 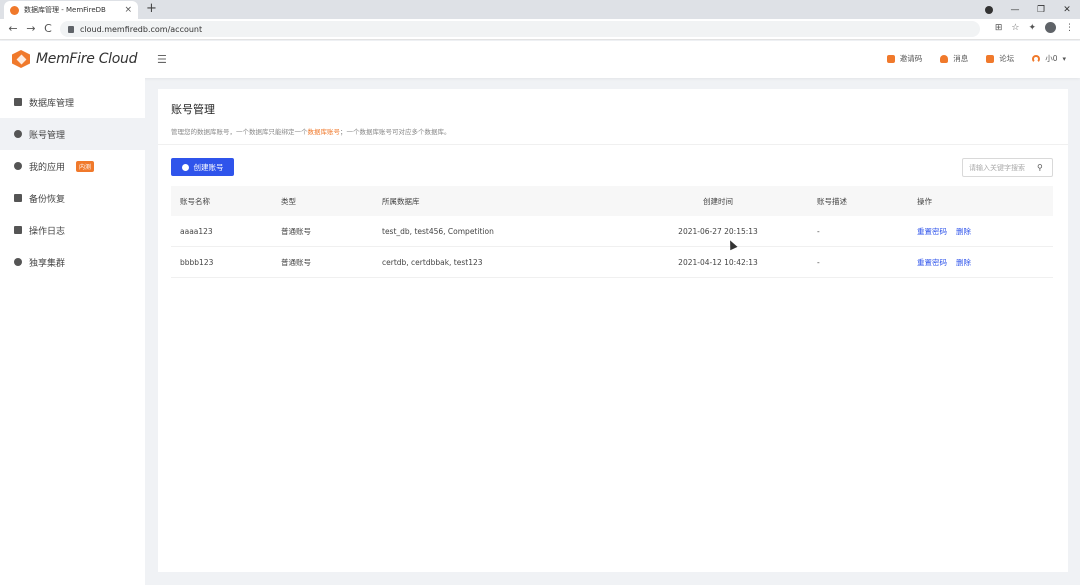 What do you see at coordinates (612, 201) in the screenshot?
I see `table-header: 账号名称 类型 所属数据库 创建时间 账号描述 操作` at bounding box center [612, 201].